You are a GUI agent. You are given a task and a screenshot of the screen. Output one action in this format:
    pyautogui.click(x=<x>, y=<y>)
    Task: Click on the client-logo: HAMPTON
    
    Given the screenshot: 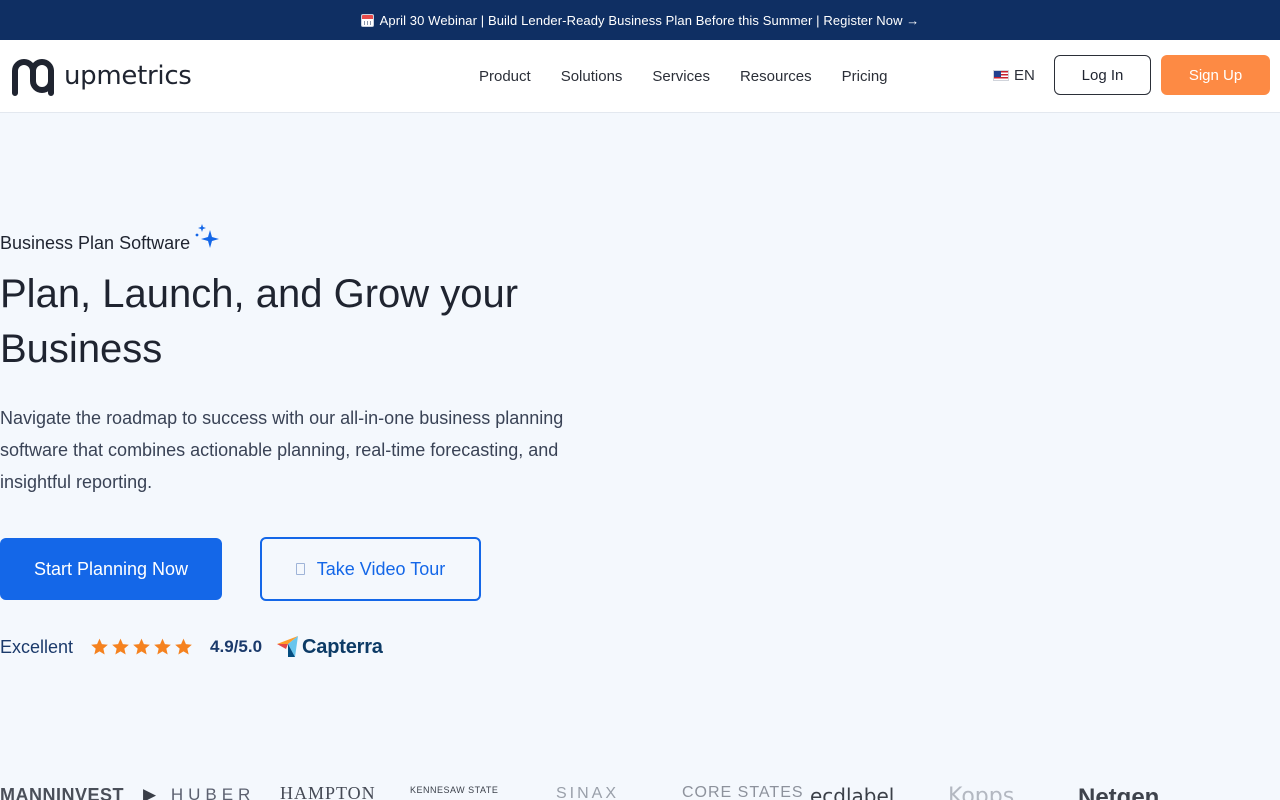 What is the action you would take?
    pyautogui.click(x=328, y=792)
    